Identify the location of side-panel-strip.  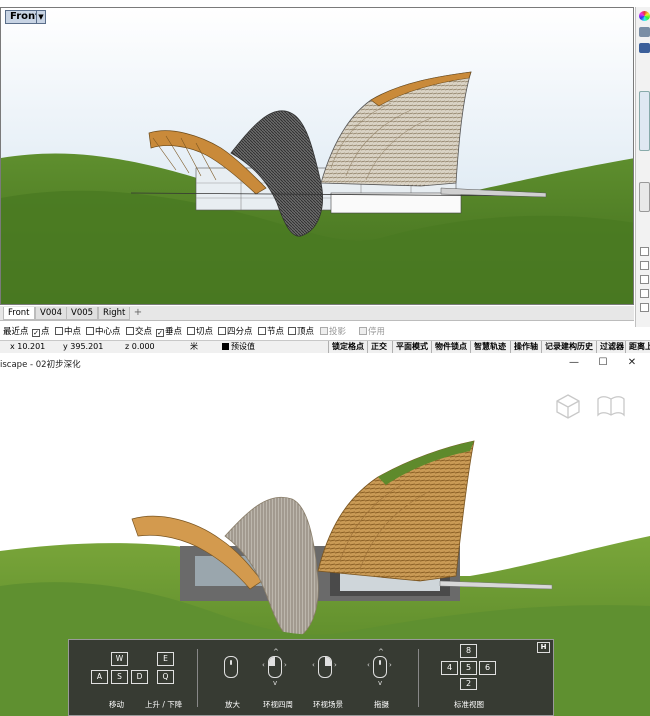
(642, 167).